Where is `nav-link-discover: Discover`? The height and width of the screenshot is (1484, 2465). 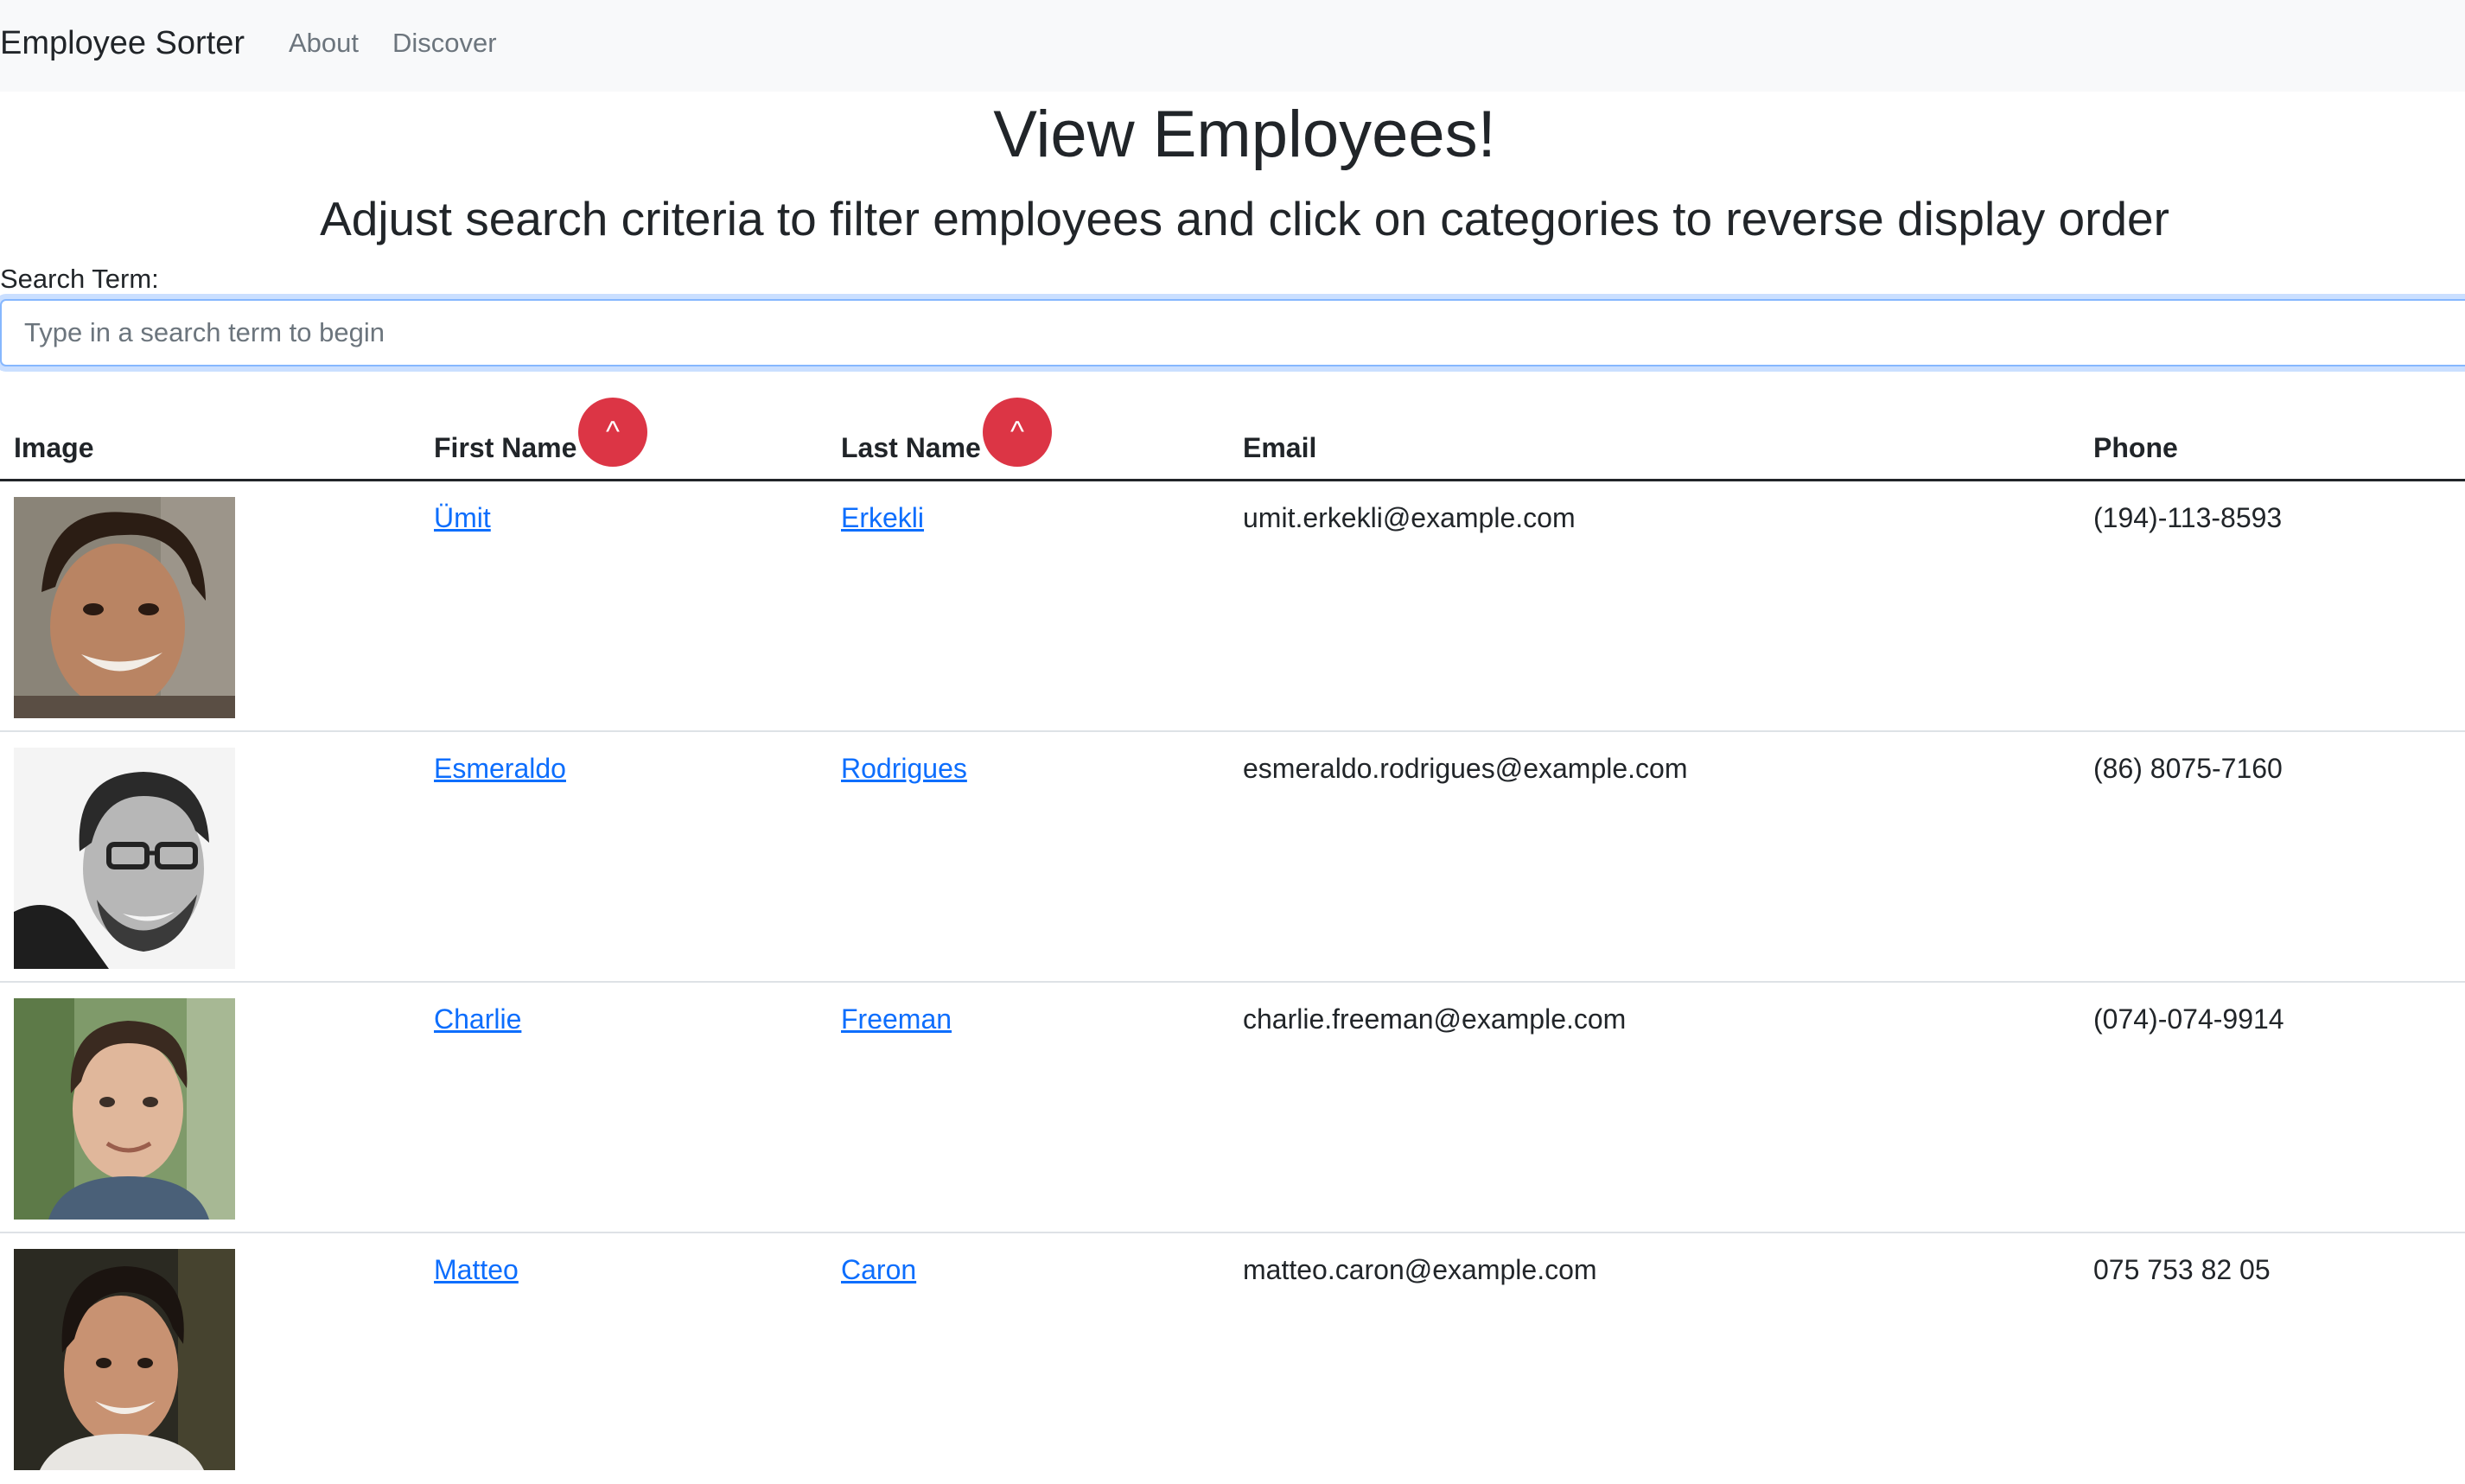 nav-link-discover: Discover is located at coordinates (445, 43).